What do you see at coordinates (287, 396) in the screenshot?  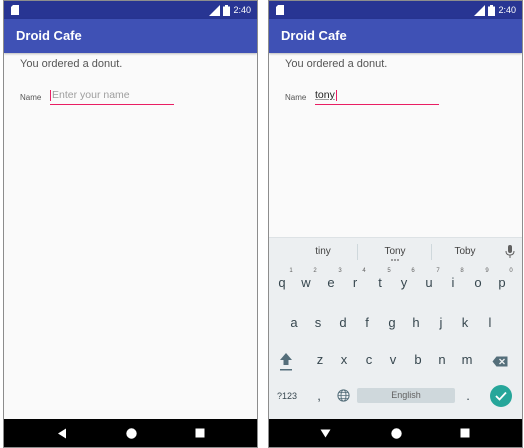 I see `symbols-key: ?123` at bounding box center [287, 396].